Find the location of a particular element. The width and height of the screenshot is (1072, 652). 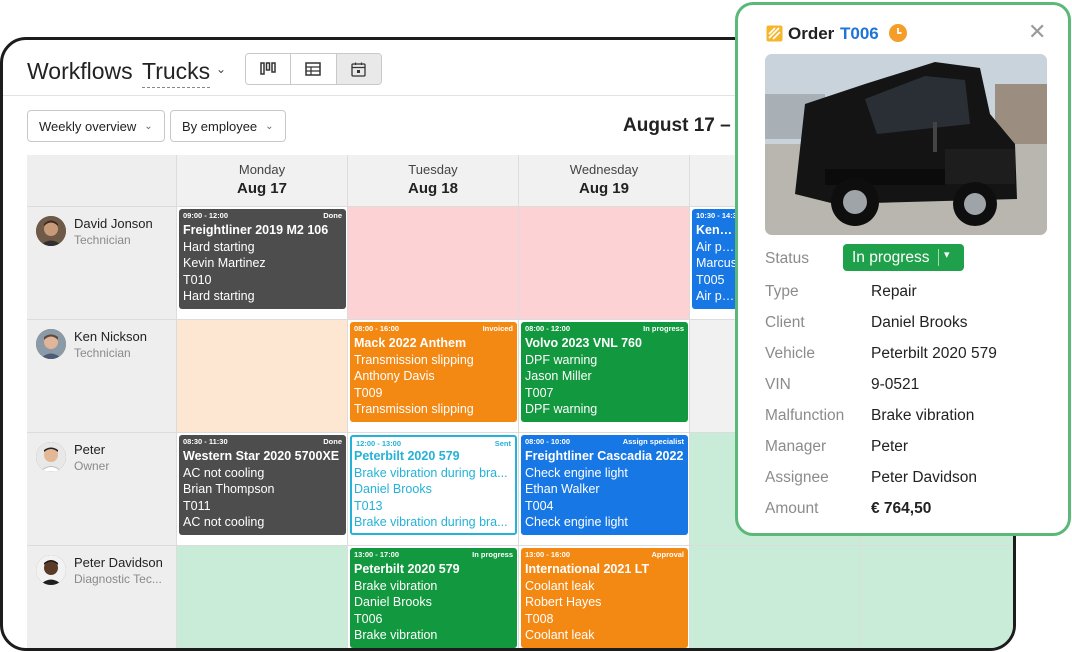

card-order-id: T006 is located at coordinates (368, 618).